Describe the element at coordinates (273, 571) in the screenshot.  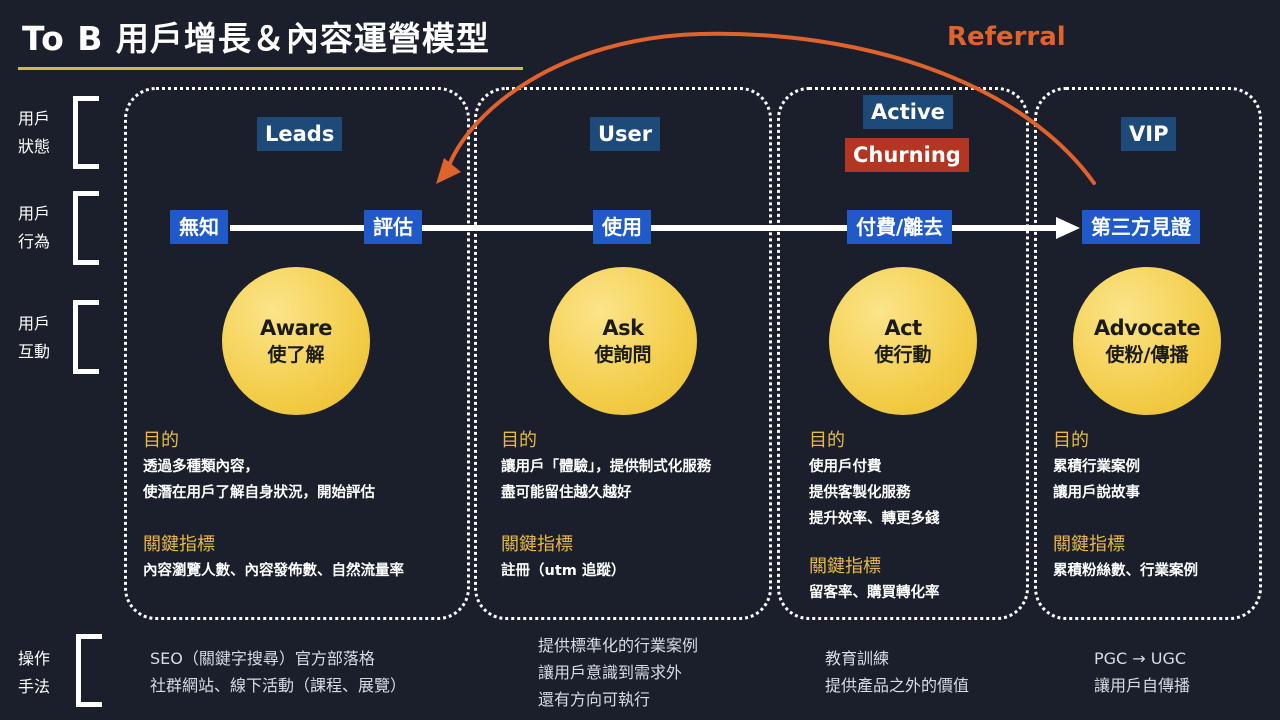
I see `kpi-line: 內容瀏覽人數、內容發佈數、自然流量率` at that location.